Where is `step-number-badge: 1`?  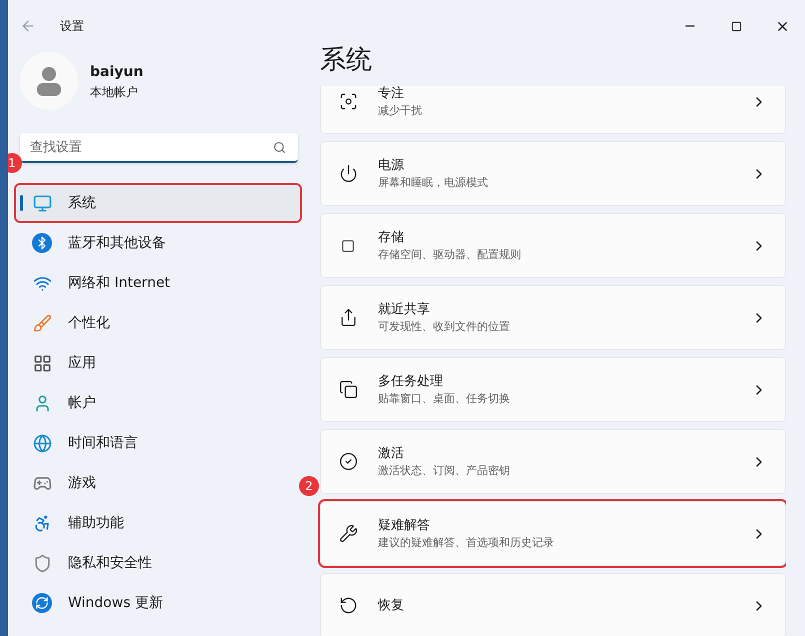
step-number-badge: 1 is located at coordinates (15, 163).